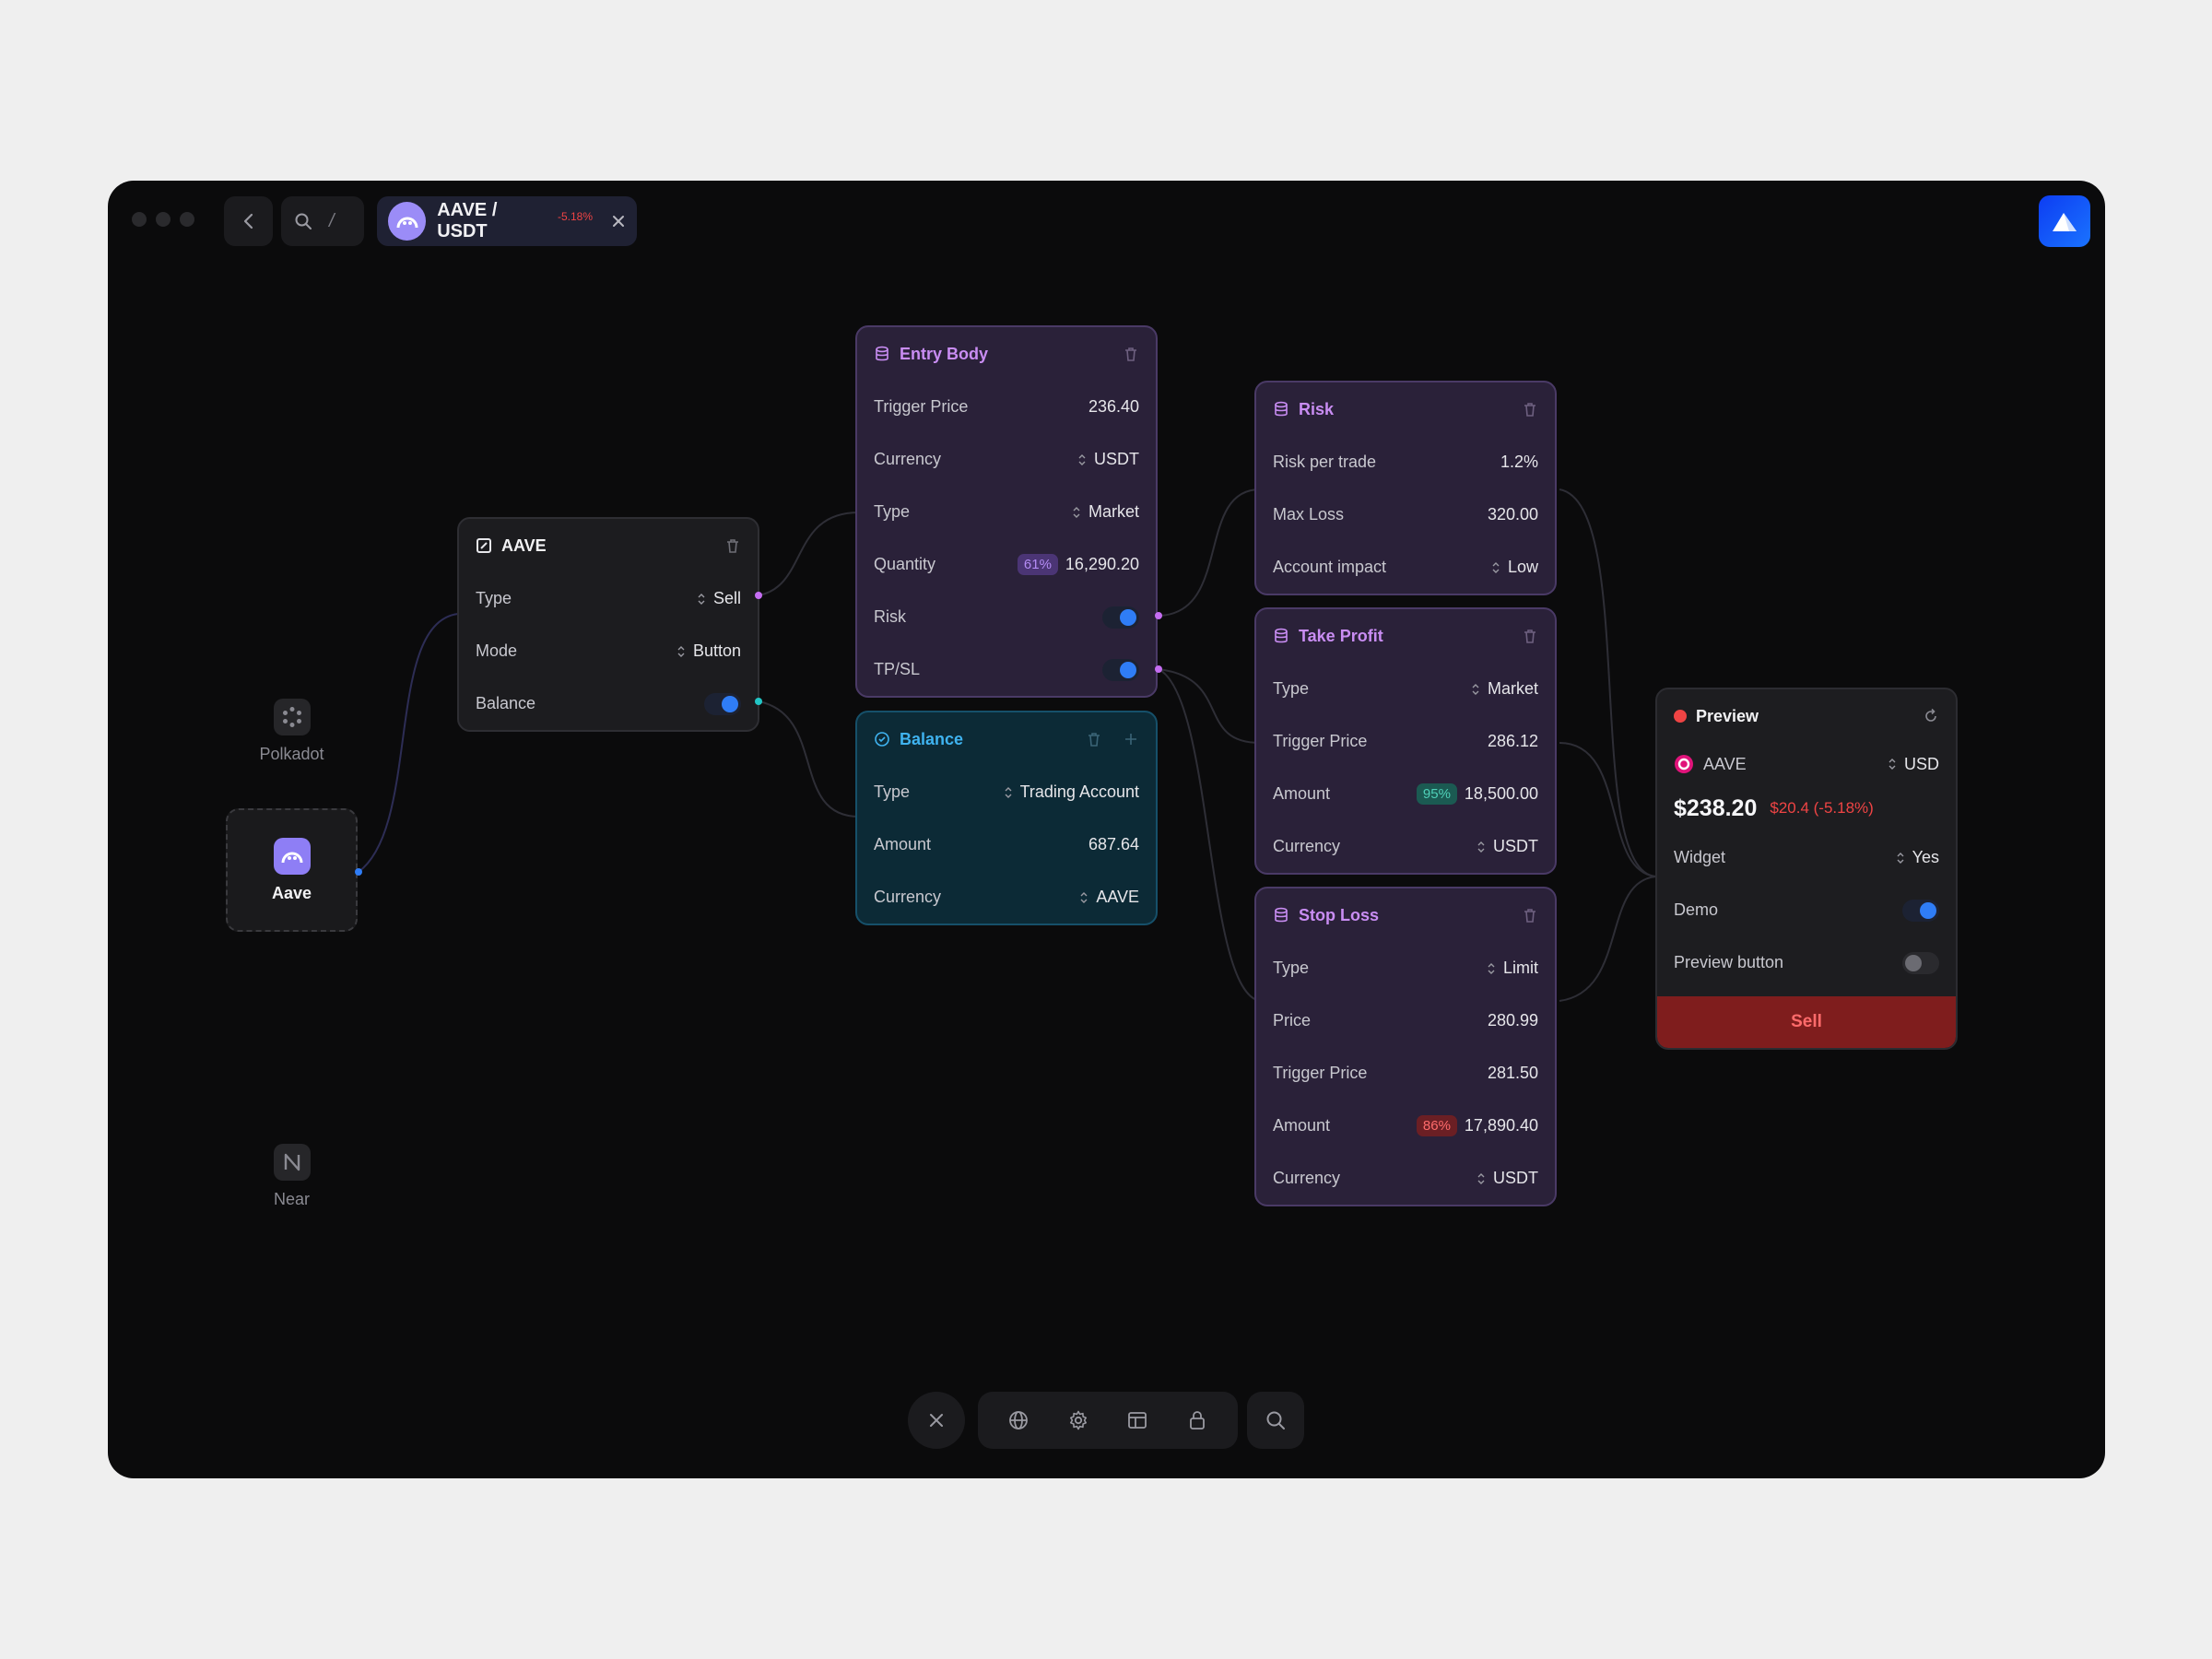 Image resolution: width=2212 pixels, height=1659 pixels. I want to click on percent-badge: 95%, so click(1436, 794).